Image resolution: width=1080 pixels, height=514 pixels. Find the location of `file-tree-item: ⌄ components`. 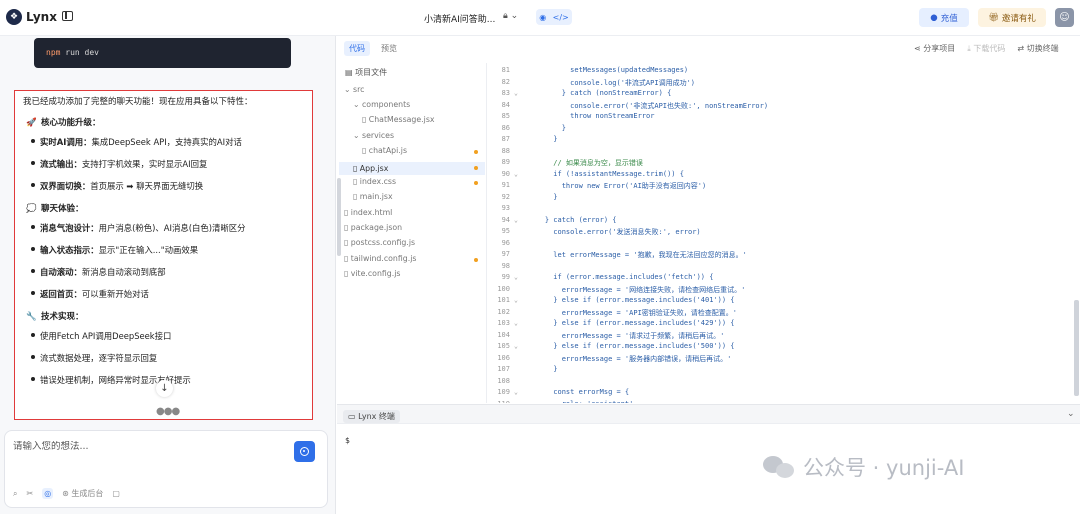

file-tree-item: ⌄ components is located at coordinates (381, 104).